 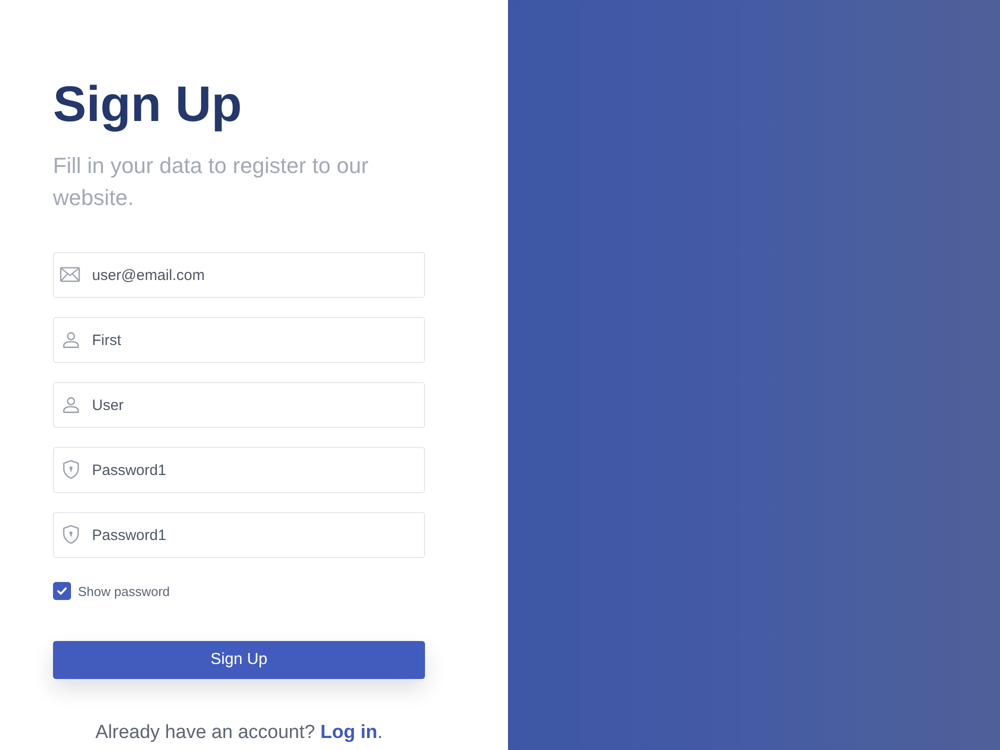 I want to click on show-password-label: Show password, so click(x=124, y=591).